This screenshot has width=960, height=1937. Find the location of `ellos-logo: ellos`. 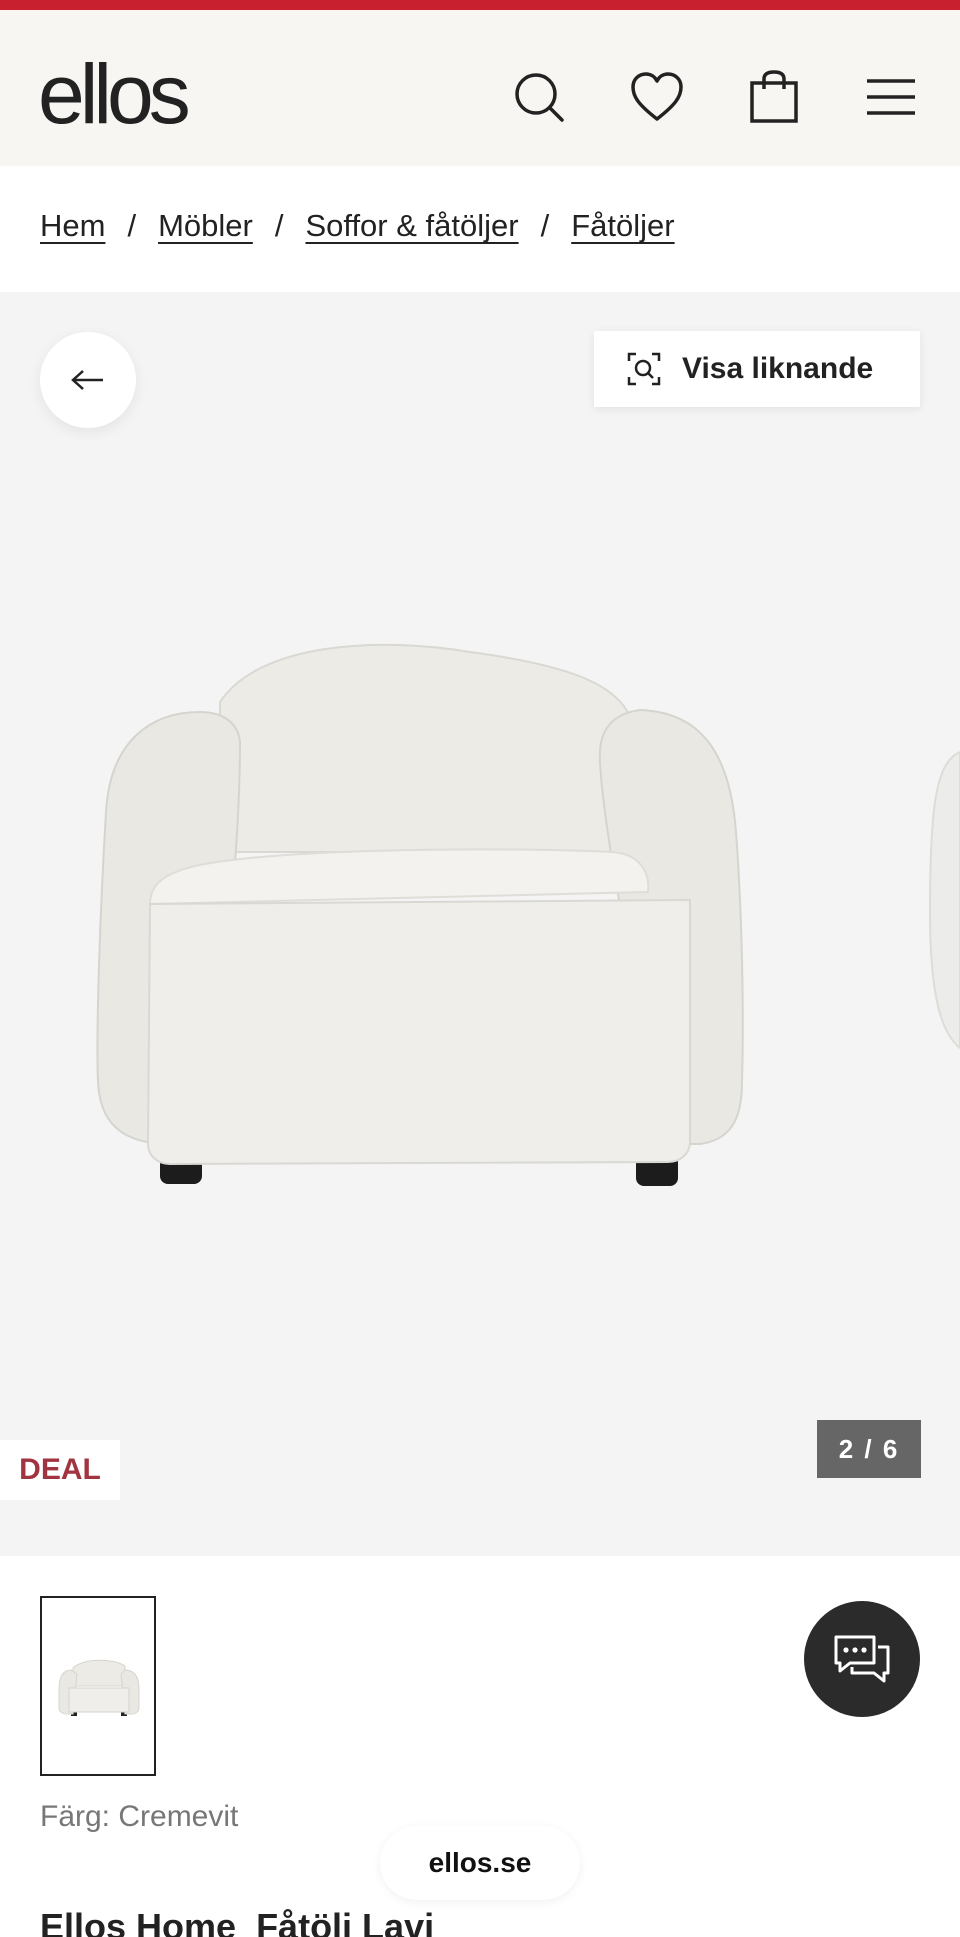

ellos-logo: ellos is located at coordinates (114, 94).